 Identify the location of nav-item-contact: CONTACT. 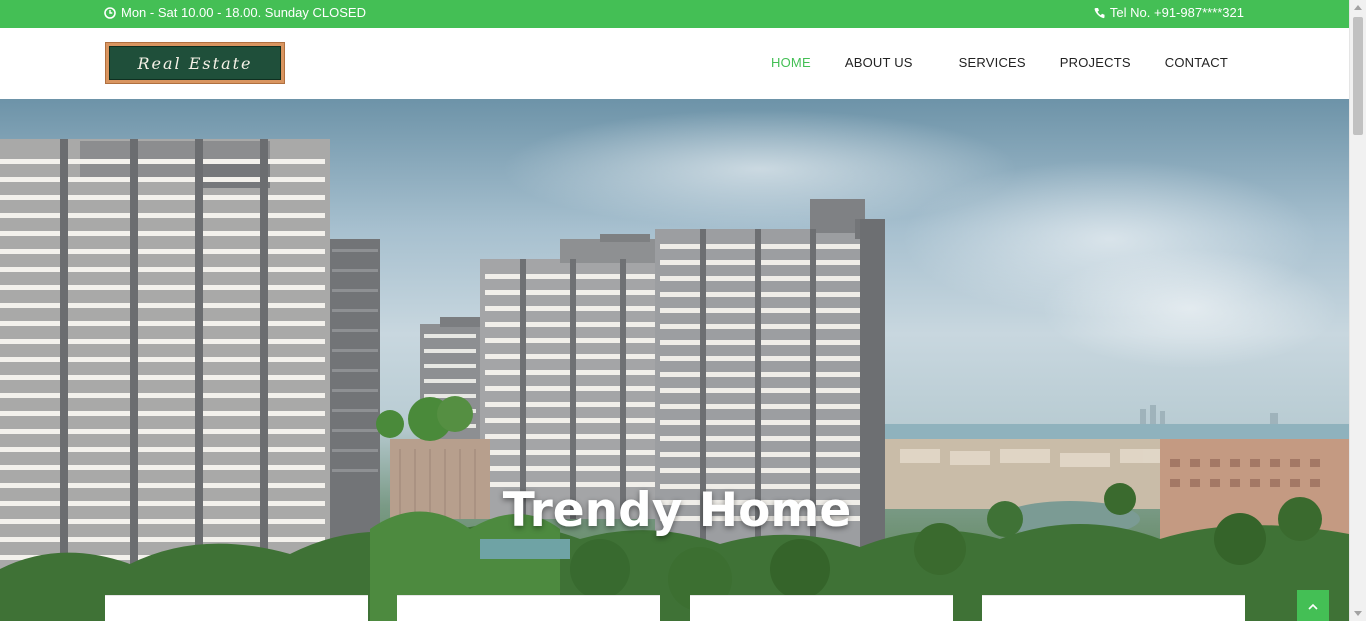
(1196, 62).